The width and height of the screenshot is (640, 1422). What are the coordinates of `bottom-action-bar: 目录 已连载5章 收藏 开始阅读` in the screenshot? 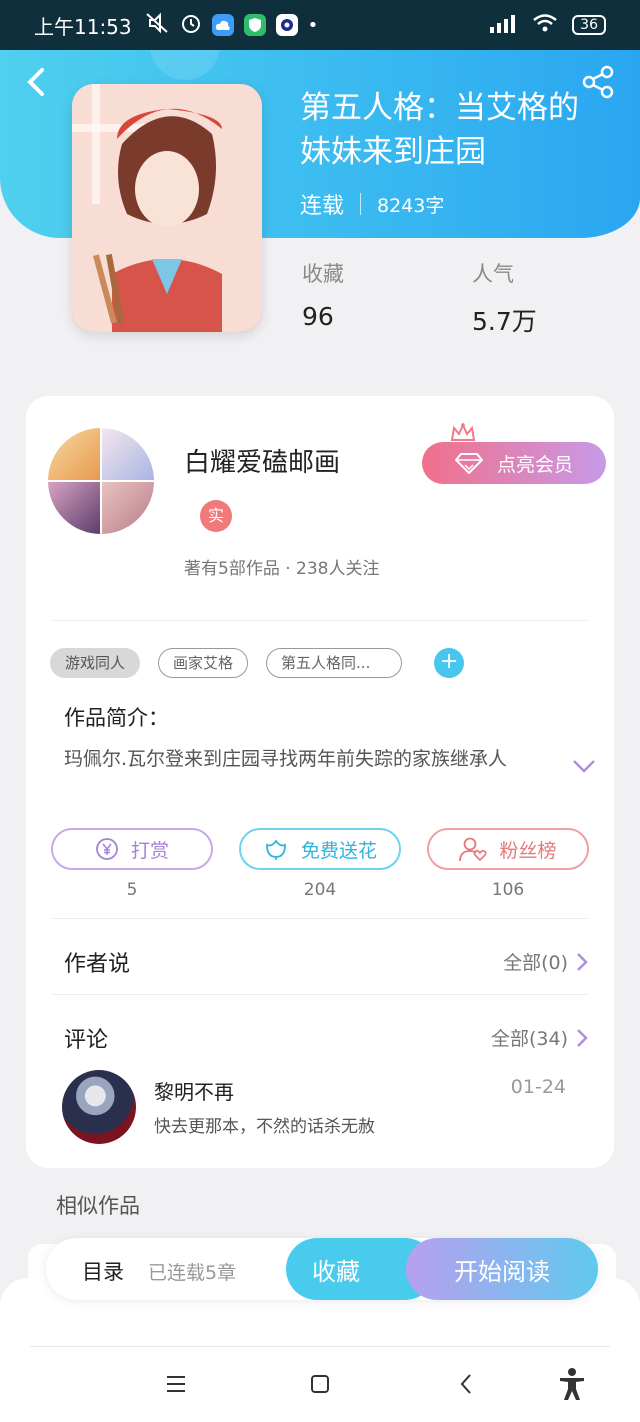 It's located at (322, 1269).